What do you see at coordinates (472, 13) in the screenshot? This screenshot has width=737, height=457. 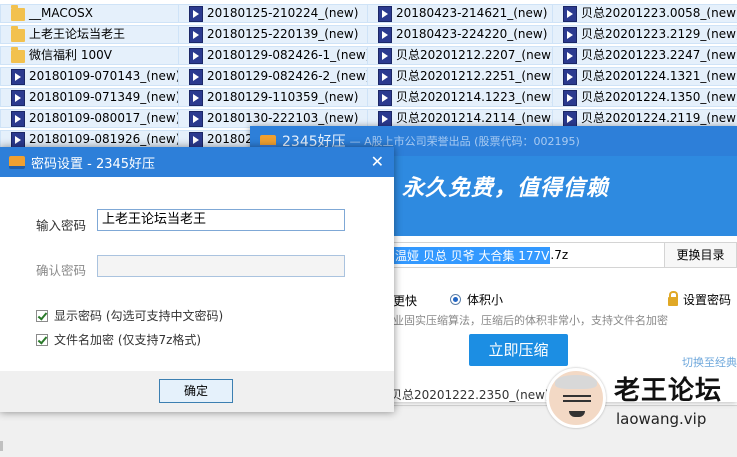 I see `file-name: 20180423-214621_(new)` at bounding box center [472, 13].